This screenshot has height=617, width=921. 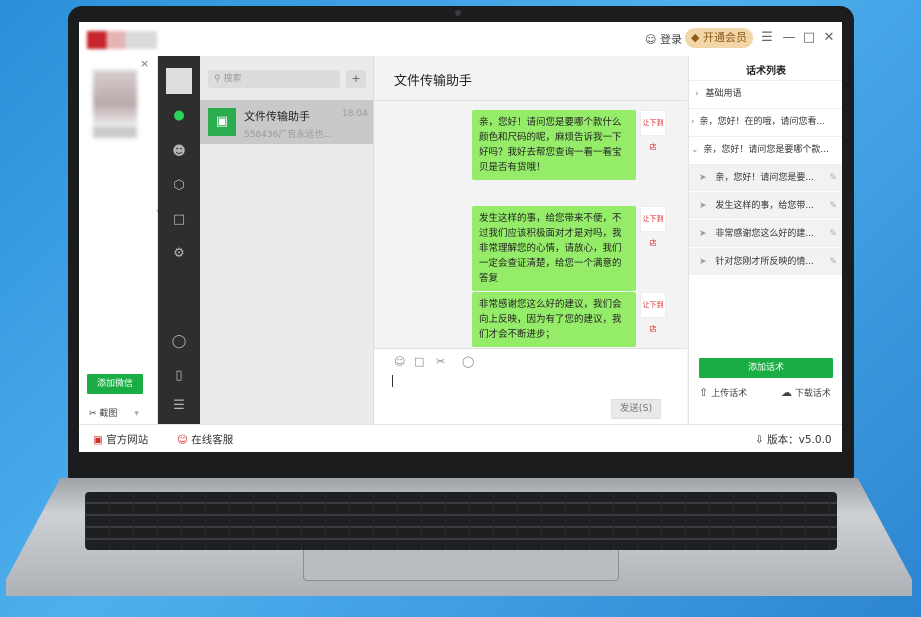 What do you see at coordinates (766, 368) in the screenshot?
I see `add-script-button: 添加话术` at bounding box center [766, 368].